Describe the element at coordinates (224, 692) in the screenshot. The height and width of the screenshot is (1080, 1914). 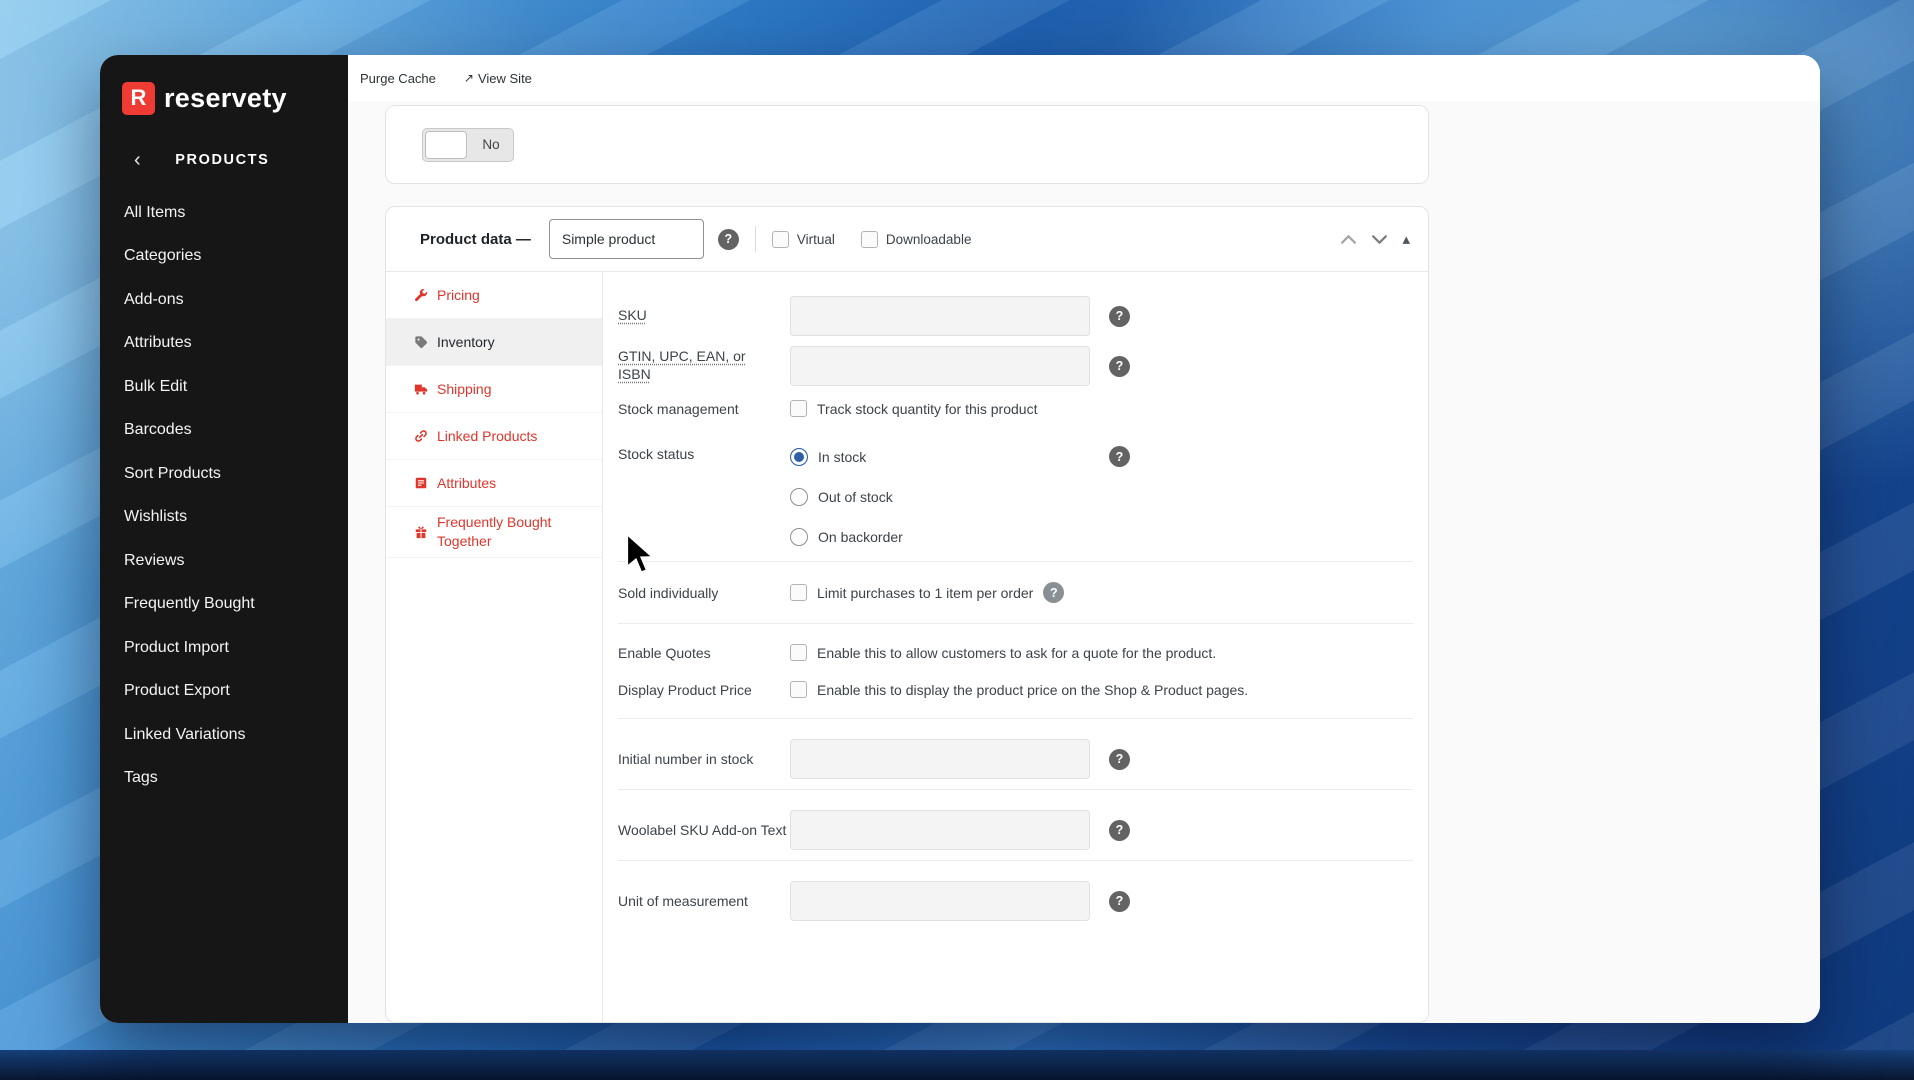
I see `sidebar-item-product-export: Product Export` at that location.